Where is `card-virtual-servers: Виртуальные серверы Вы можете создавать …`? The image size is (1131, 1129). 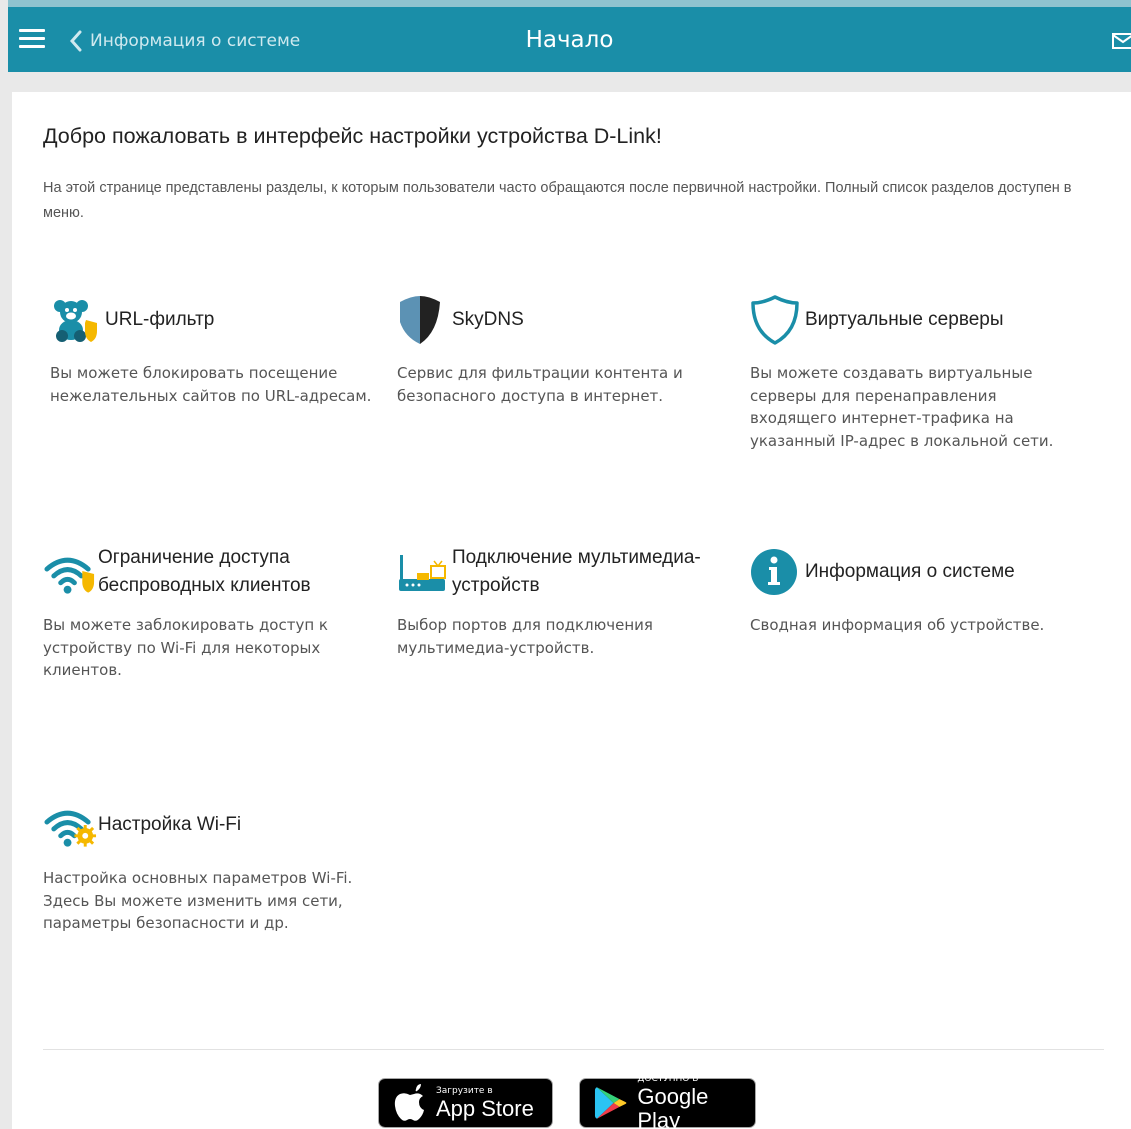 card-virtual-servers: Виртуальные серверы Вы можете создавать … is located at coordinates (915, 371).